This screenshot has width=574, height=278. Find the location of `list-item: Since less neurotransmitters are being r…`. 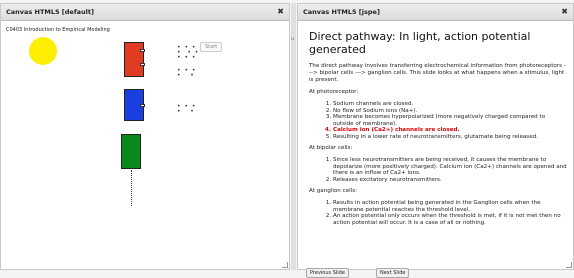

list-item: Since less neurotransmitters are being r… is located at coordinates (450, 167).